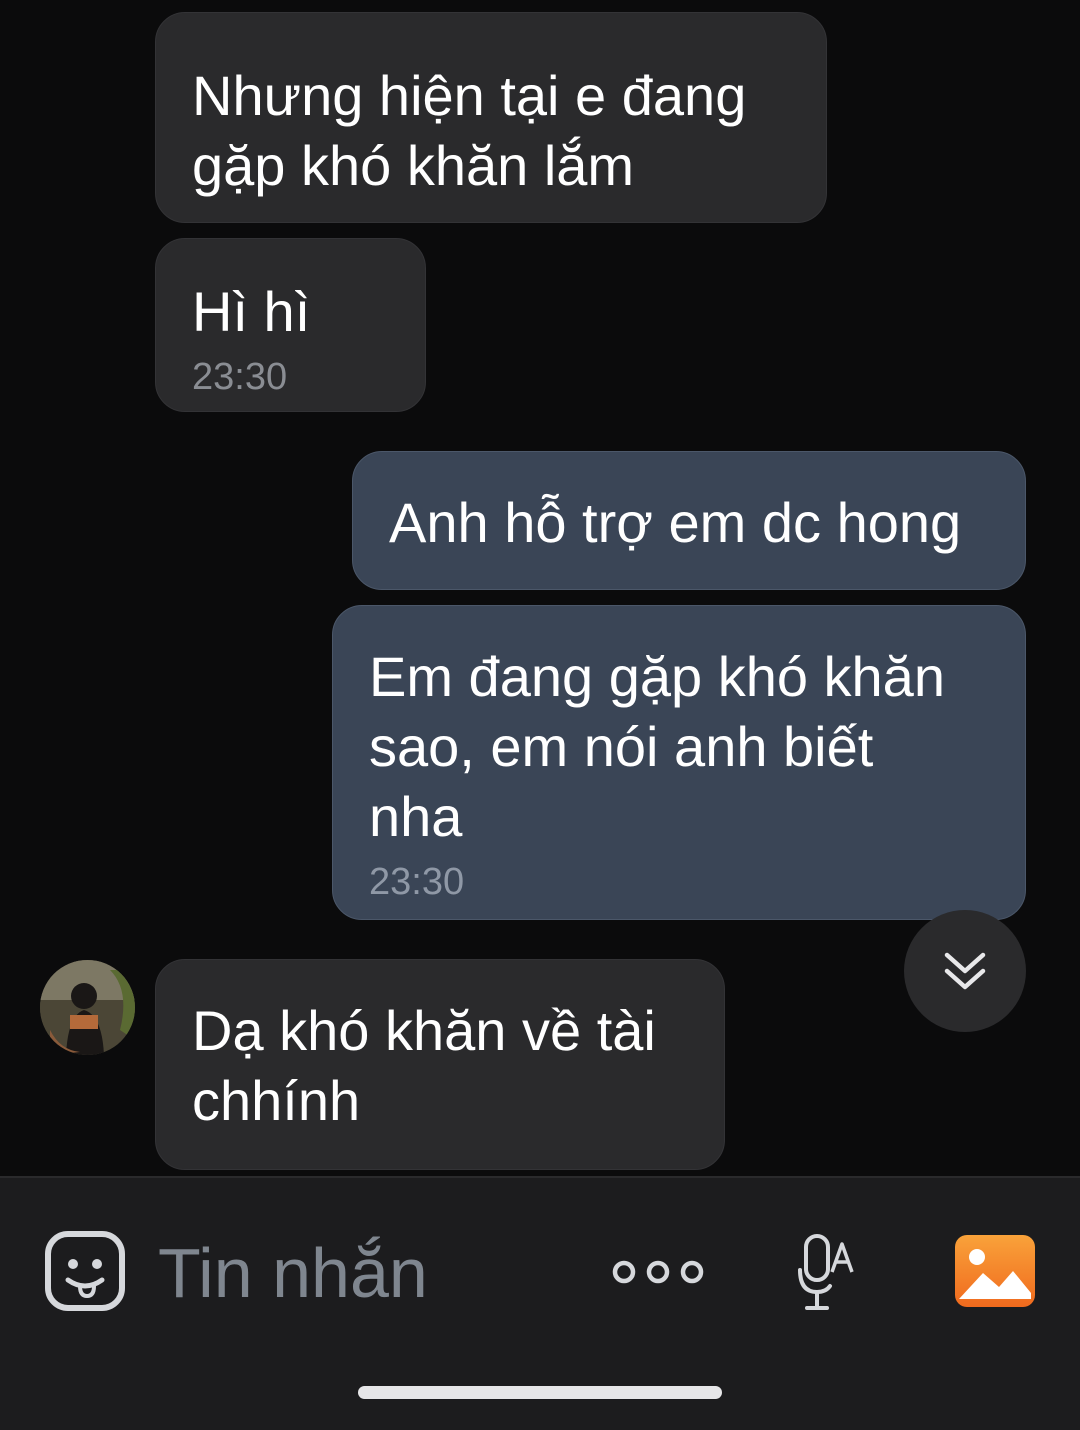 This screenshot has width=1080, height=1430. I want to click on voice-to-text-button, so click(828, 1273).